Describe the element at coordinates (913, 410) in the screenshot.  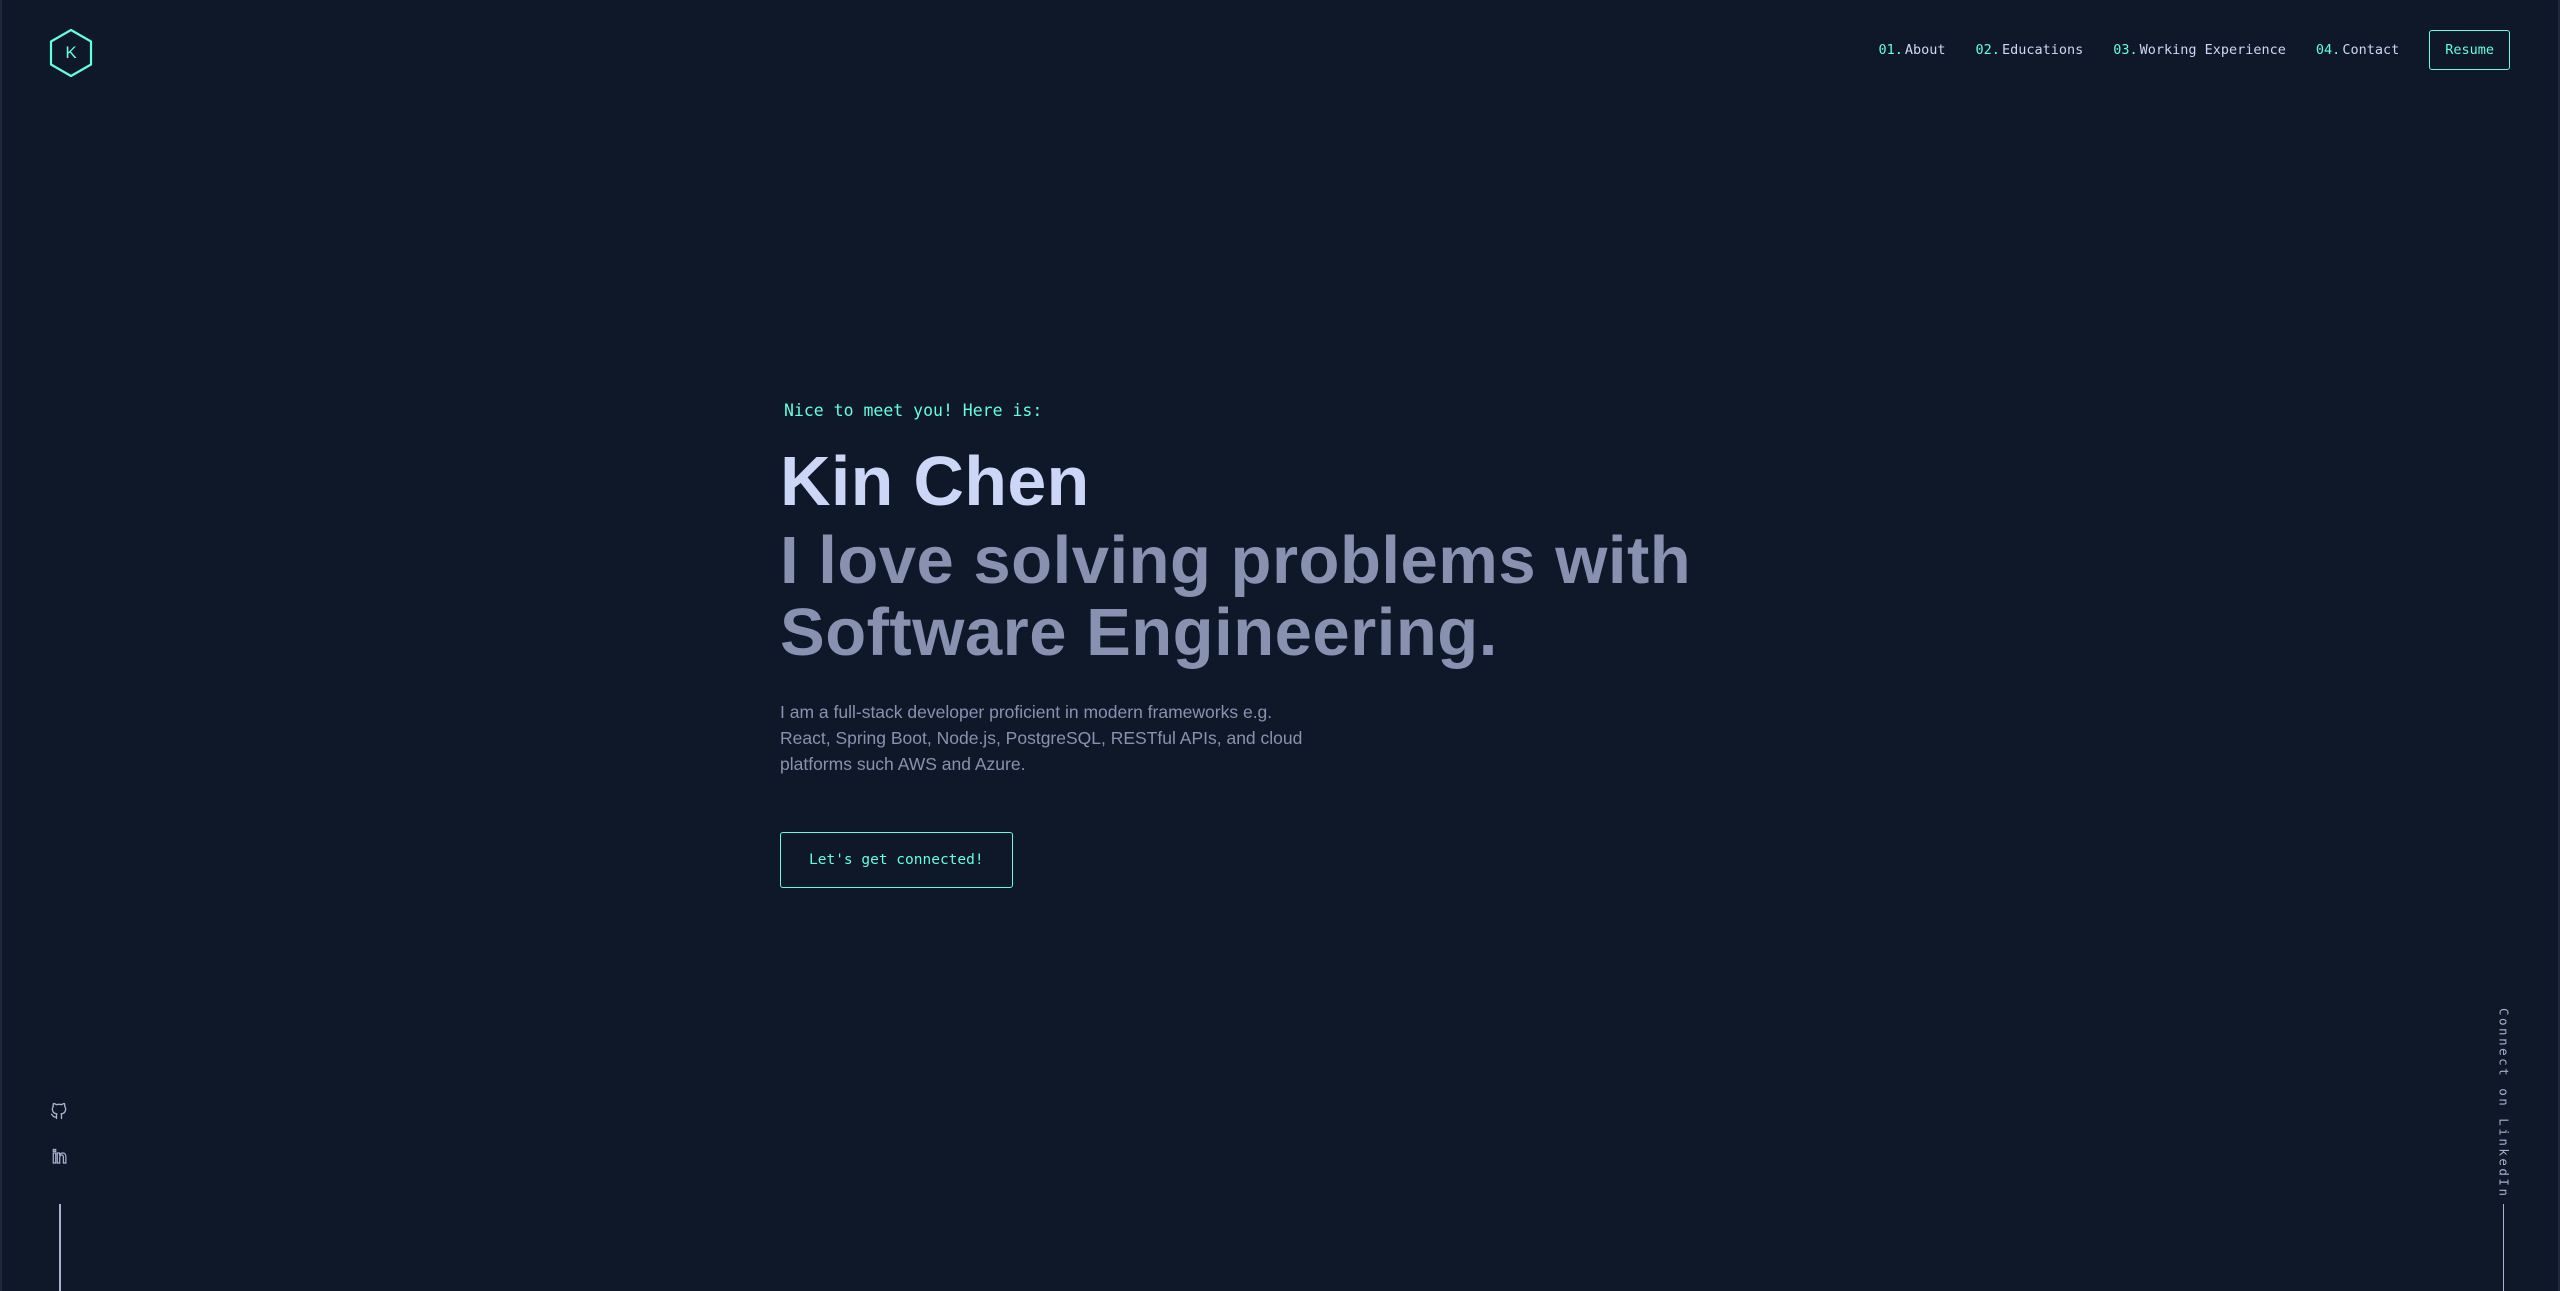
I see `hero-greeting: Nice to meet you! Here is:` at that location.